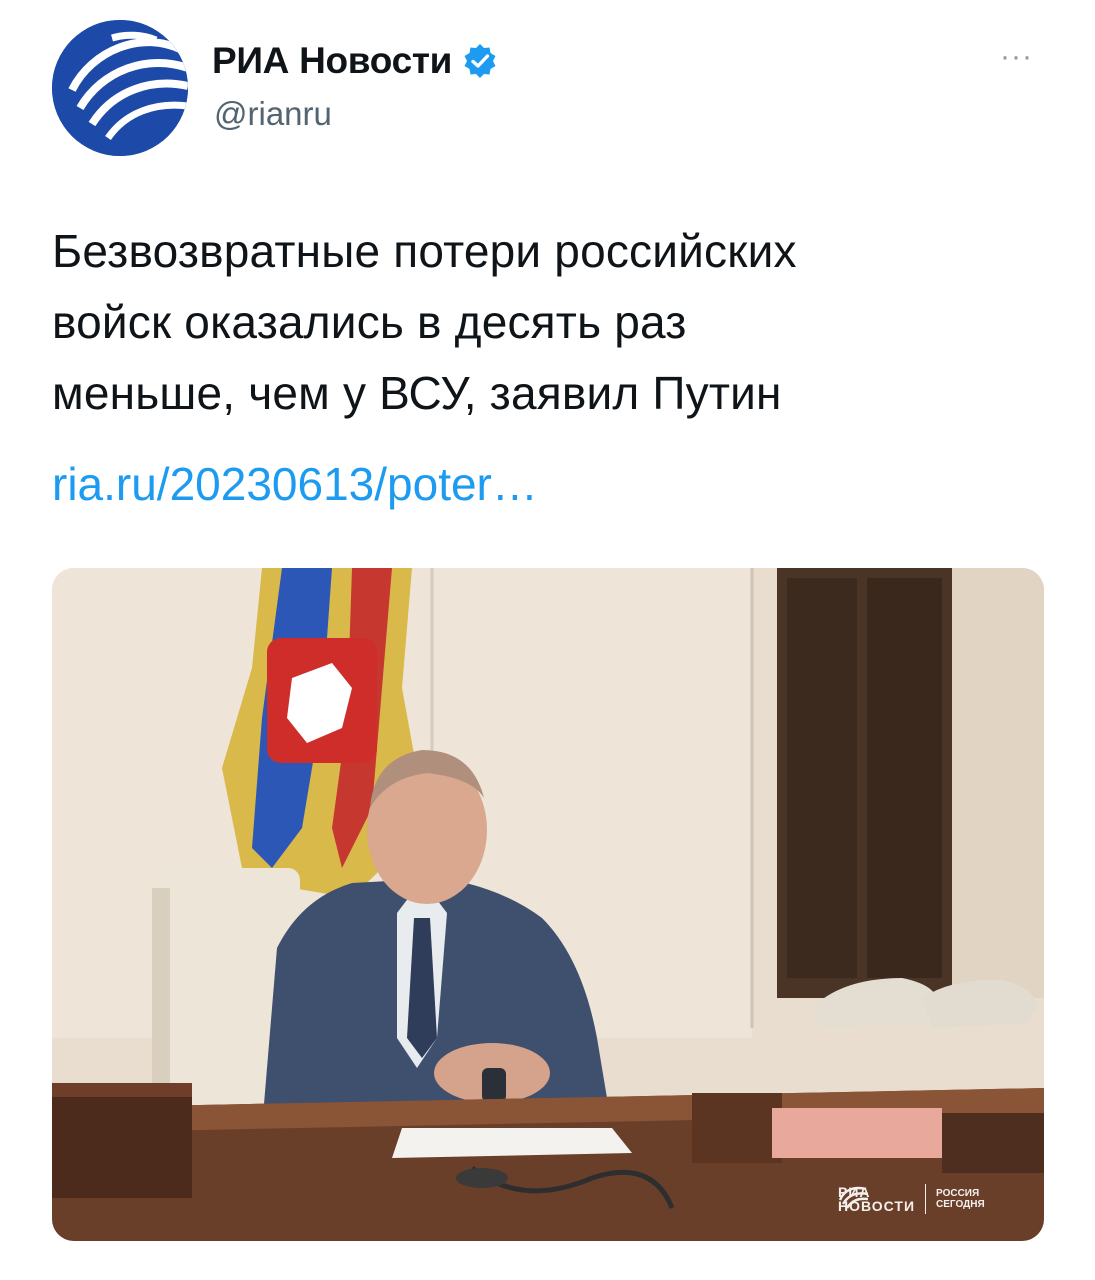 This screenshot has width=1095, height=1280. I want to click on display-name: РИА Новости, so click(332, 61).